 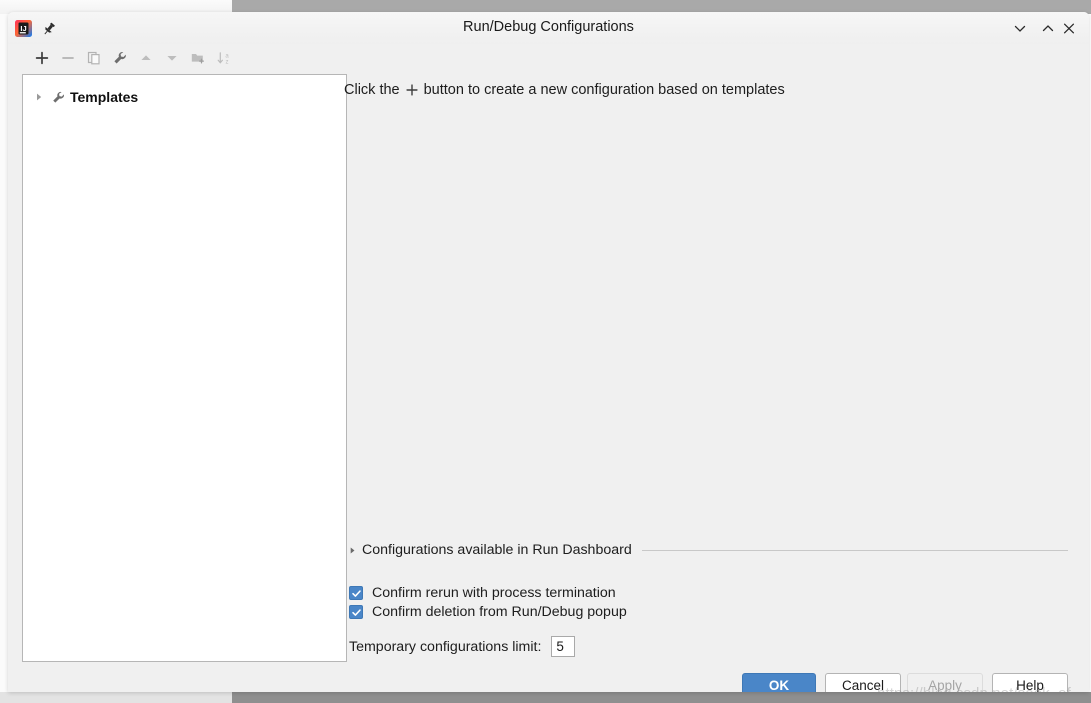 What do you see at coordinates (779, 682) in the screenshot?
I see `ok-button: OK` at bounding box center [779, 682].